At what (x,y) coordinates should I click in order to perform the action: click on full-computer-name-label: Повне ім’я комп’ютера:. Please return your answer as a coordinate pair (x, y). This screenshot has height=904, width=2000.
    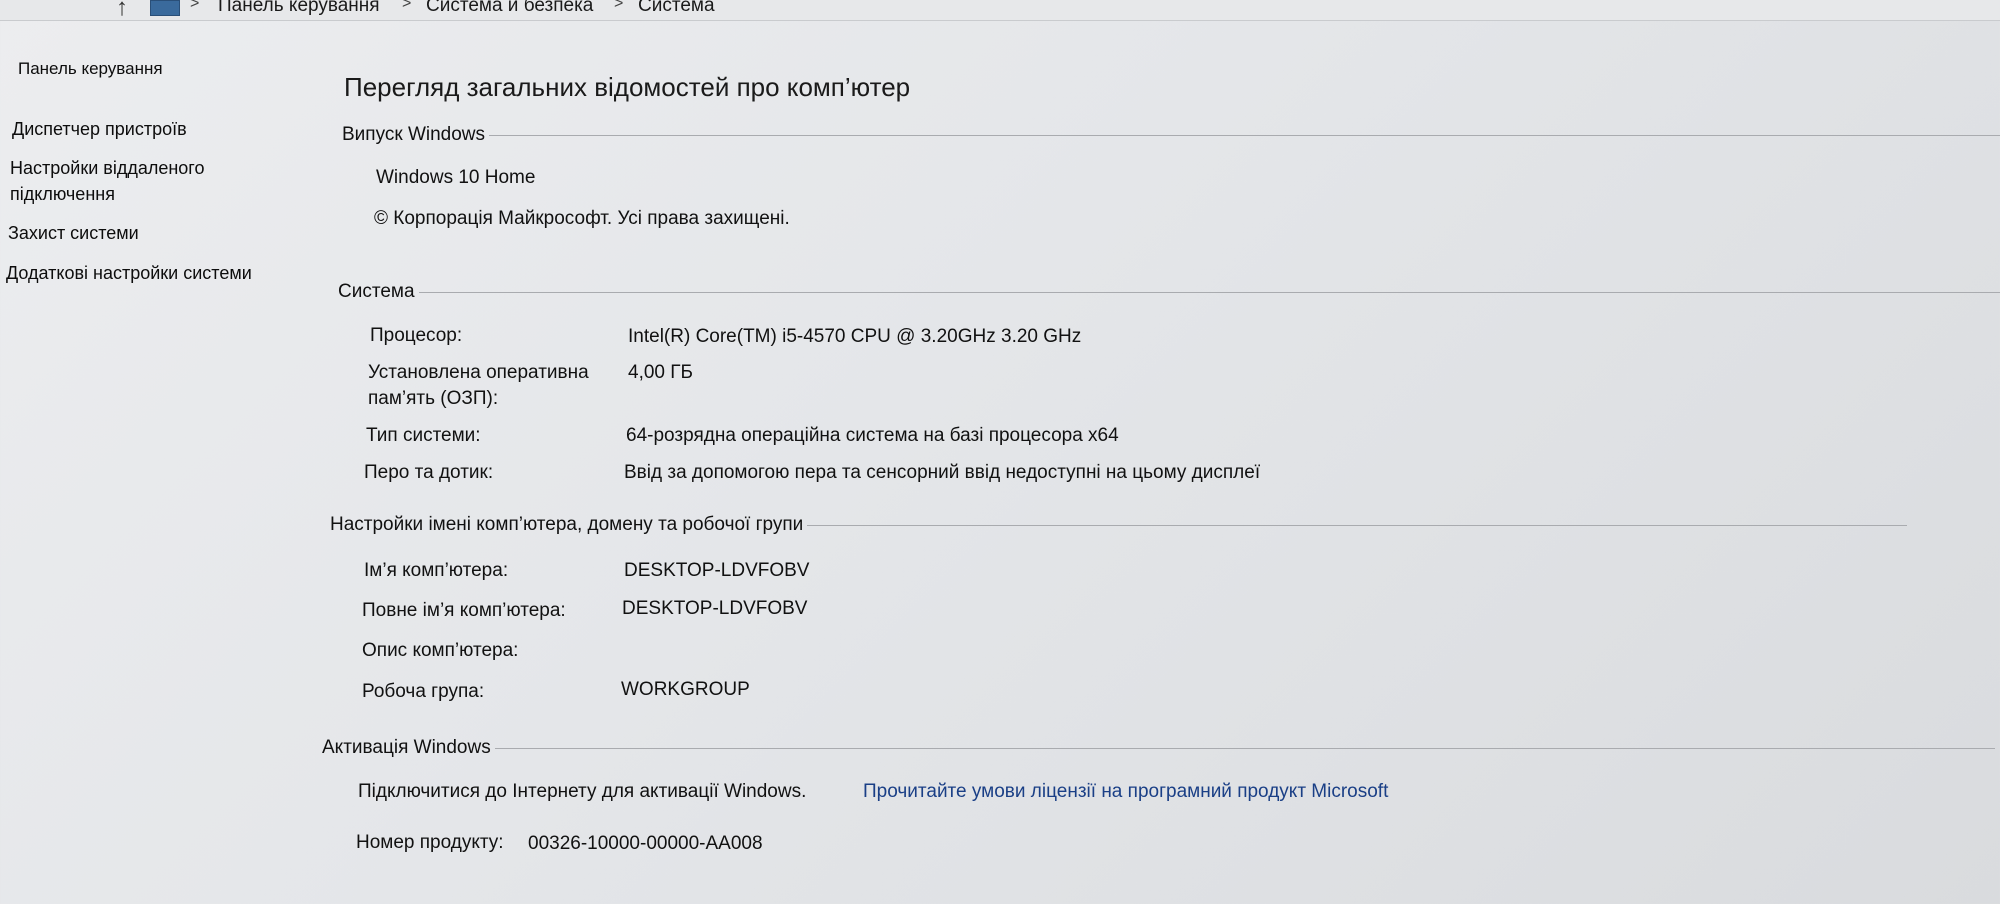
    Looking at the image, I should click on (464, 610).